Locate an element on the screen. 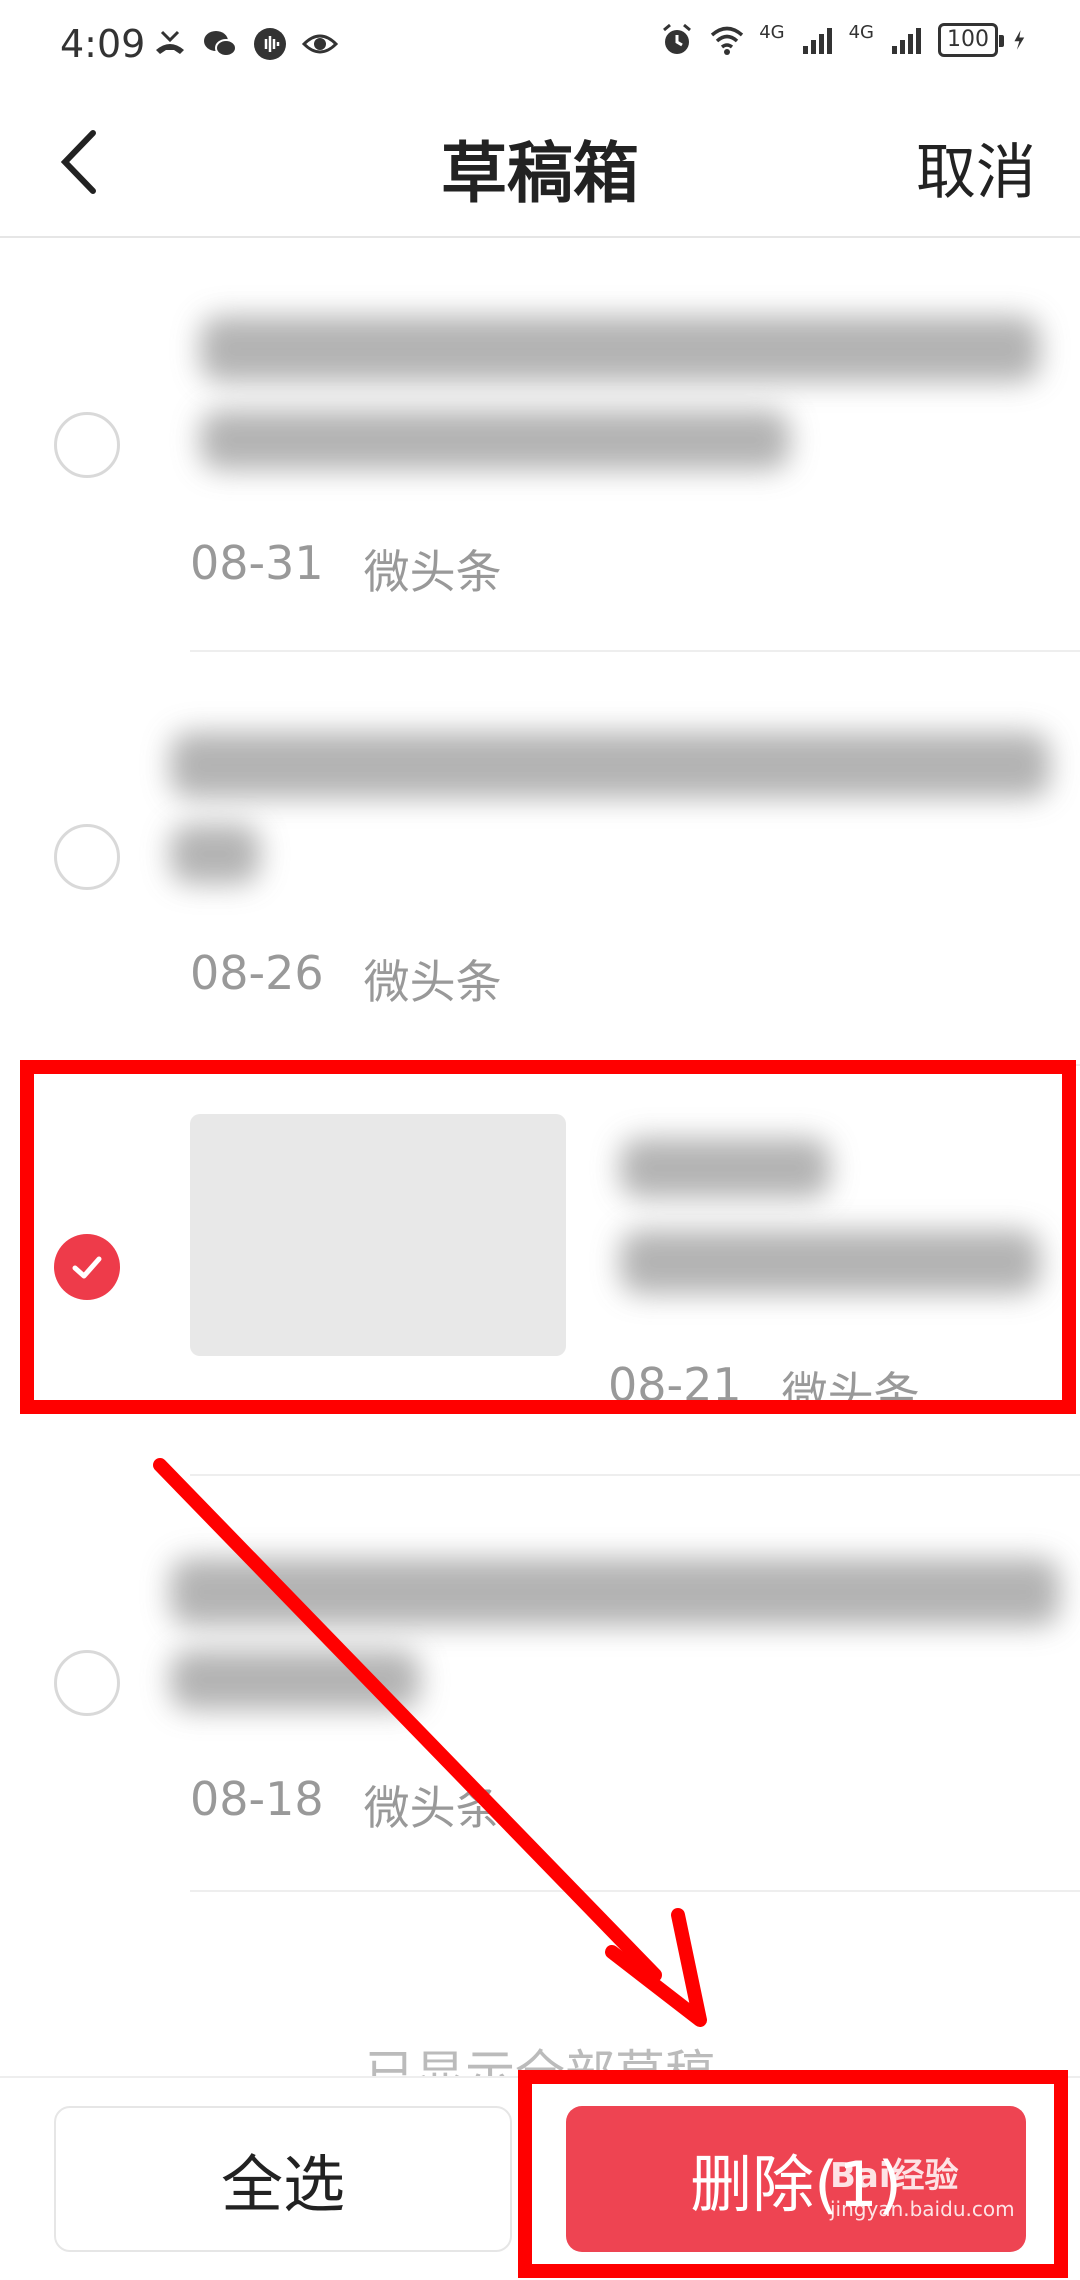 This screenshot has height=2280, width=1080. select-all-button: 全选 is located at coordinates (283, 2179).